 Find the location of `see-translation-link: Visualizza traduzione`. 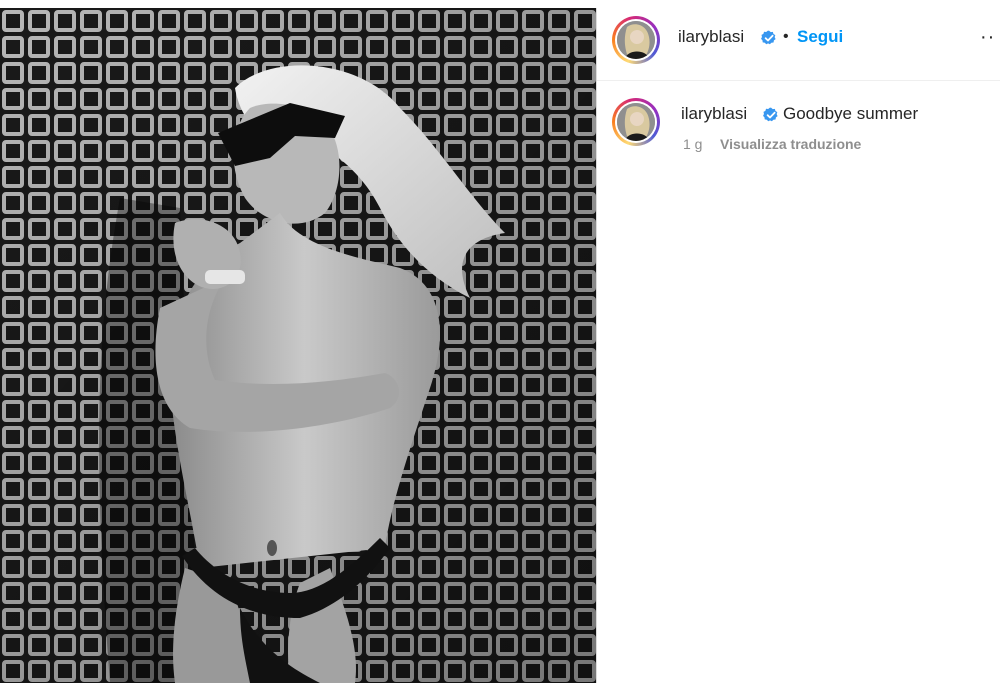

see-translation-link: Visualizza traduzione is located at coordinates (790, 144).